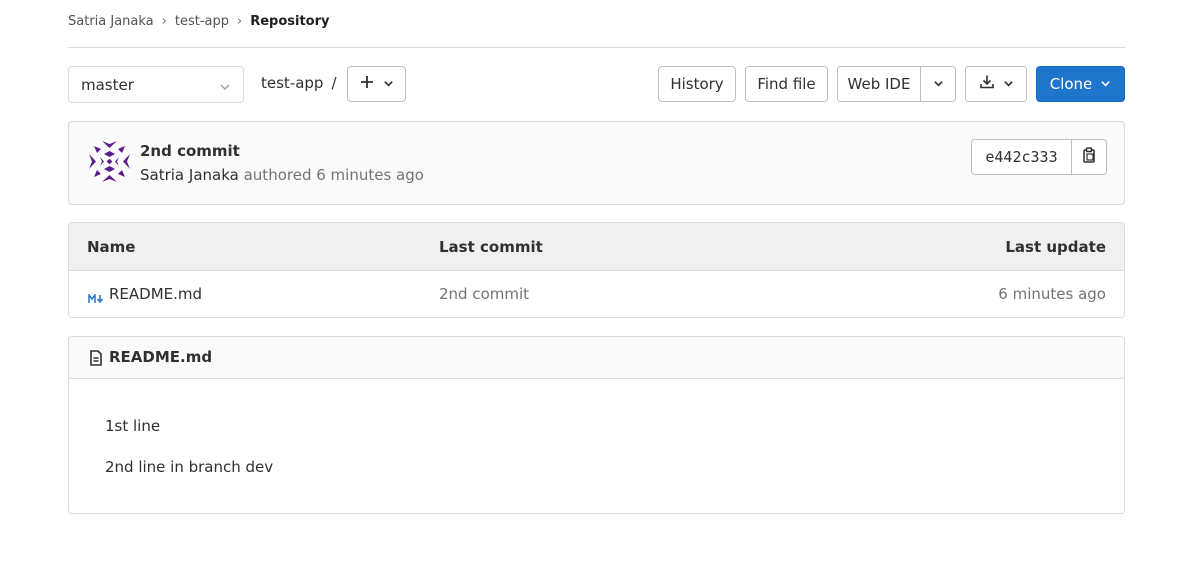 The height and width of the screenshot is (581, 1200). What do you see at coordinates (697, 84) in the screenshot?
I see `history-button: History` at bounding box center [697, 84].